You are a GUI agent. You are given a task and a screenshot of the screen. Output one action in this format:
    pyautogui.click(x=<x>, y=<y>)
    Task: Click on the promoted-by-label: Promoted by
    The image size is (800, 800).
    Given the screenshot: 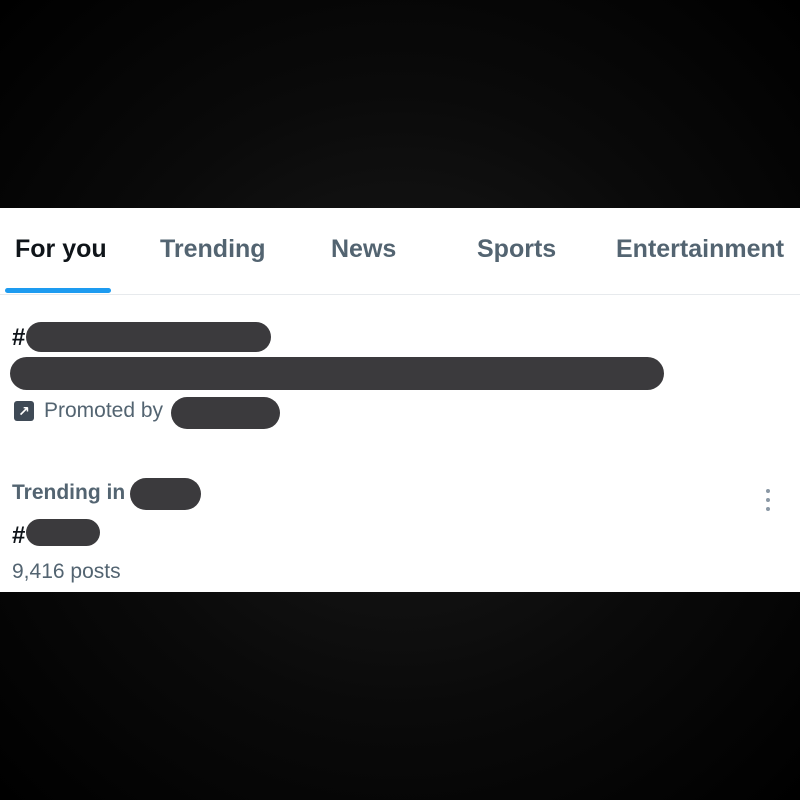 What is the action you would take?
    pyautogui.click(x=104, y=410)
    